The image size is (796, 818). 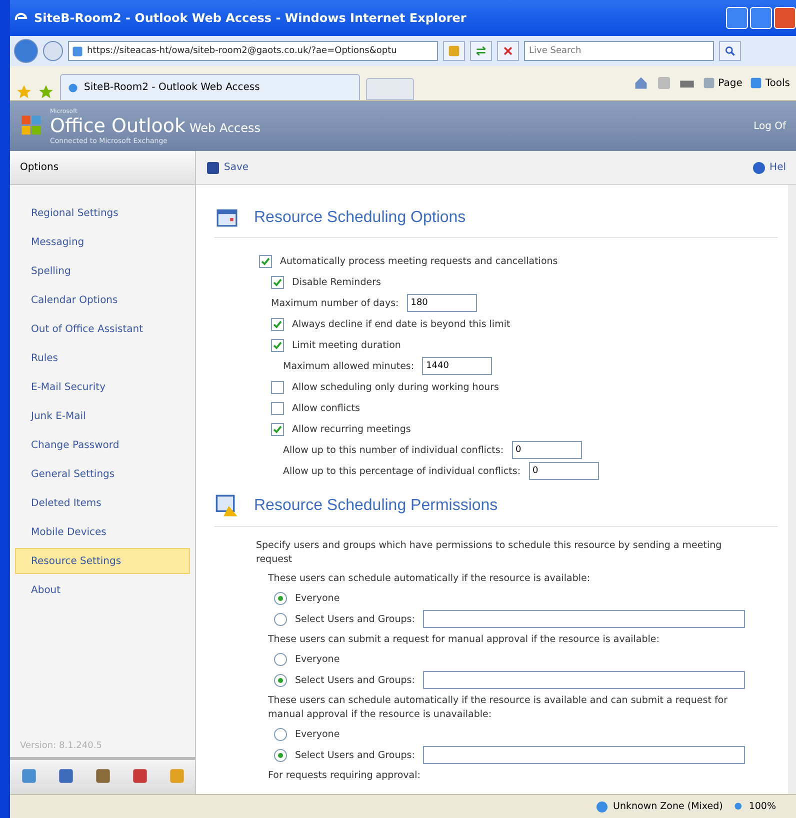 I want to click on log-off-link: Log Of, so click(x=770, y=126).